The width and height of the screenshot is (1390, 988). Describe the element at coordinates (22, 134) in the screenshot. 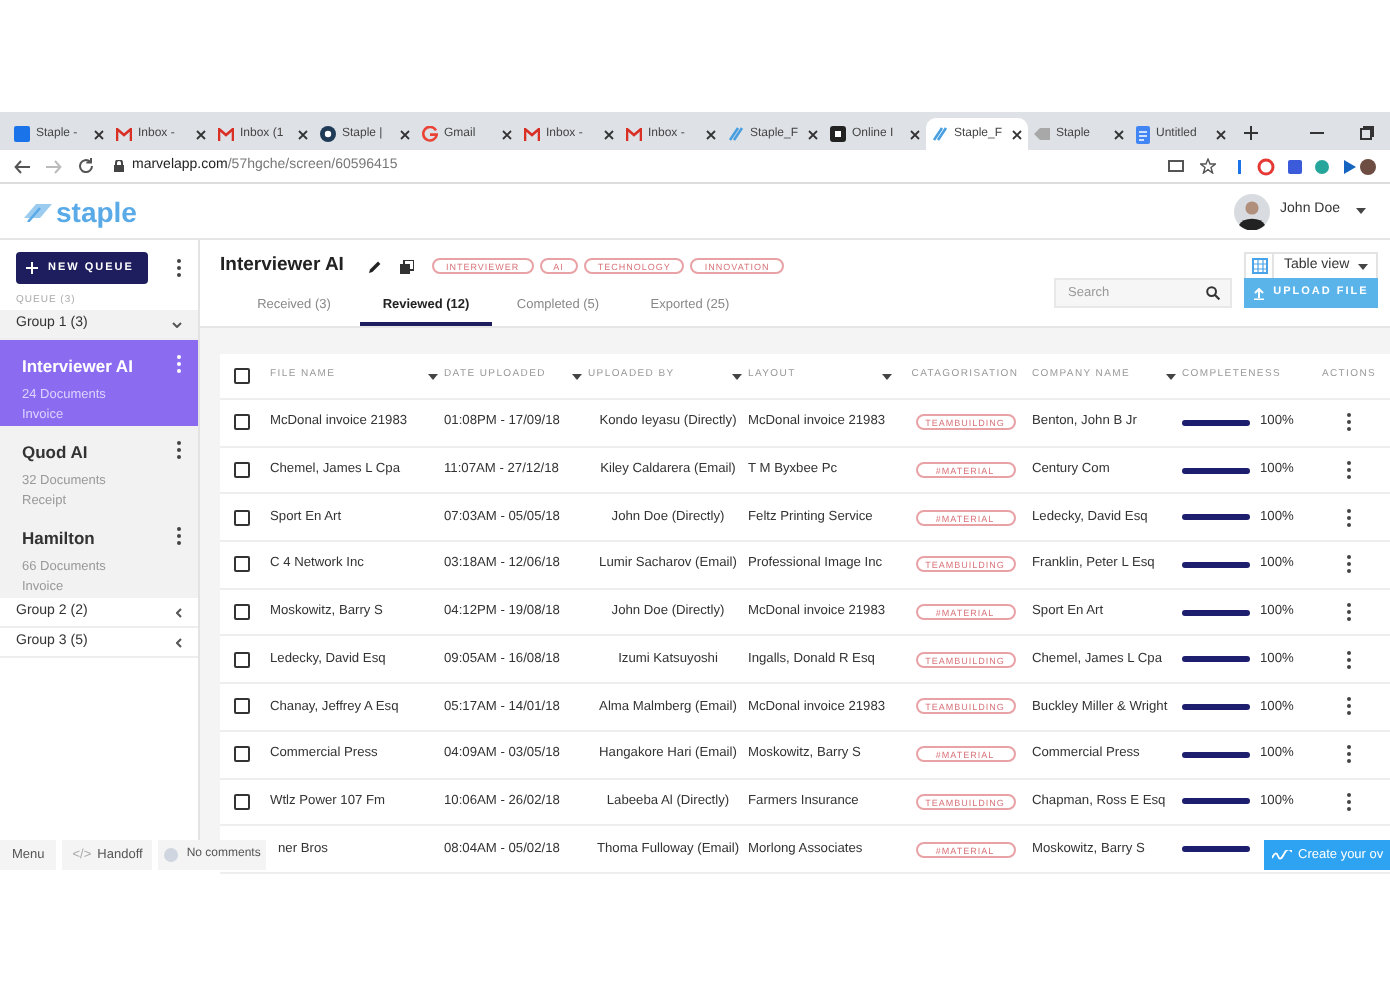

I see `calendar-icon` at that location.